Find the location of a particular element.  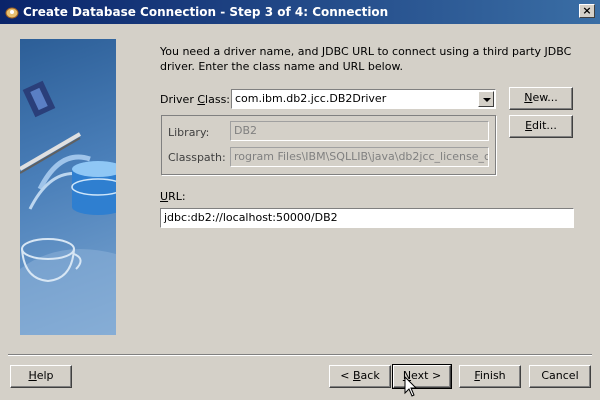

mouse-cursor-icon is located at coordinates (411, 386).